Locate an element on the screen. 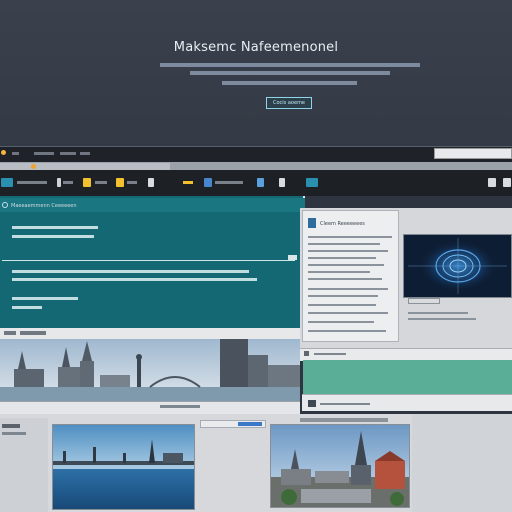 The height and width of the screenshot is (512, 512). search-input is located at coordinates (473, 153).